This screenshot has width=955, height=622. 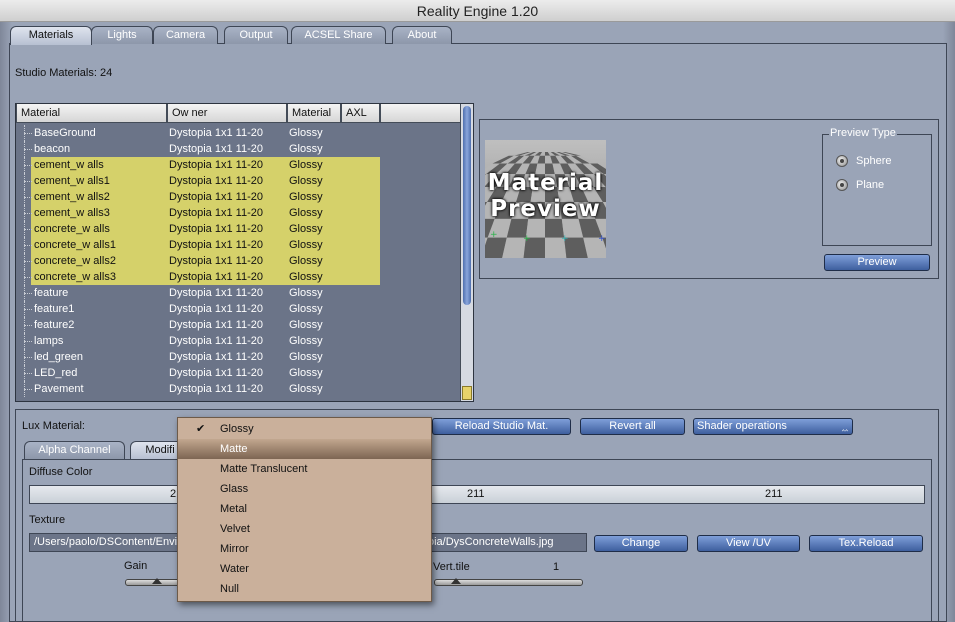 I want to click on table-row: concrete_w alls3 Dystopia 1x1 11-20 Glossy, so click(x=239, y=277).